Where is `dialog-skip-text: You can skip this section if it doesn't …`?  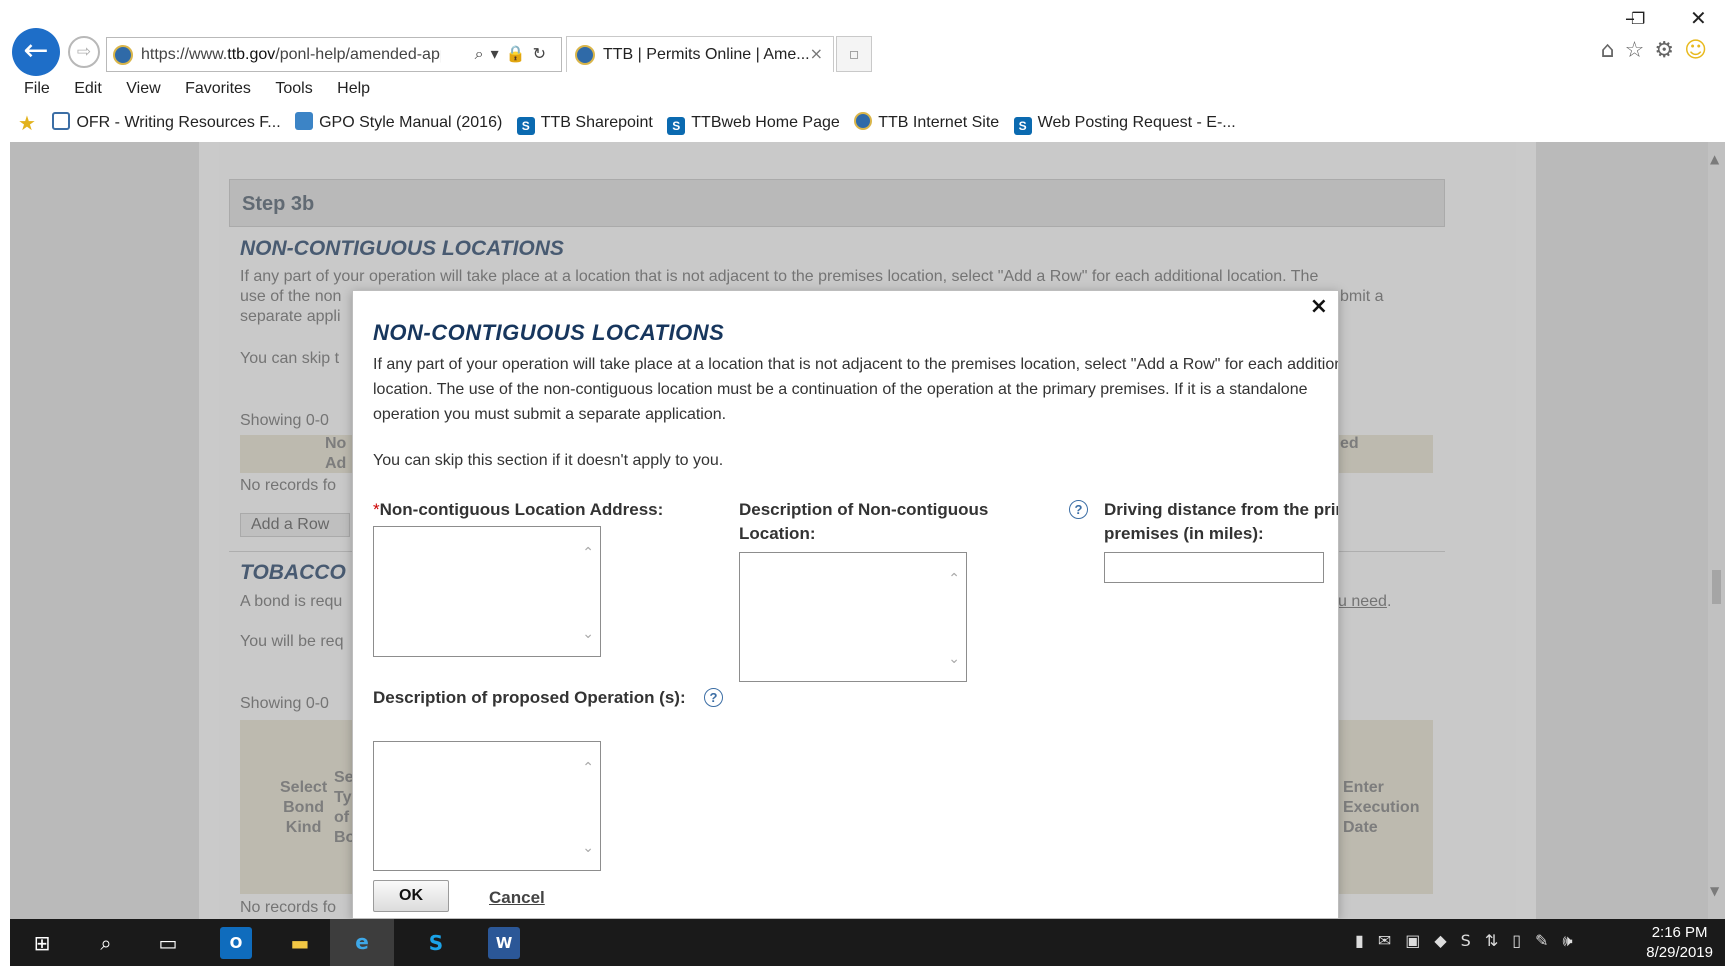
dialog-skip-text: You can skip this section if it doesn't … is located at coordinates (548, 460).